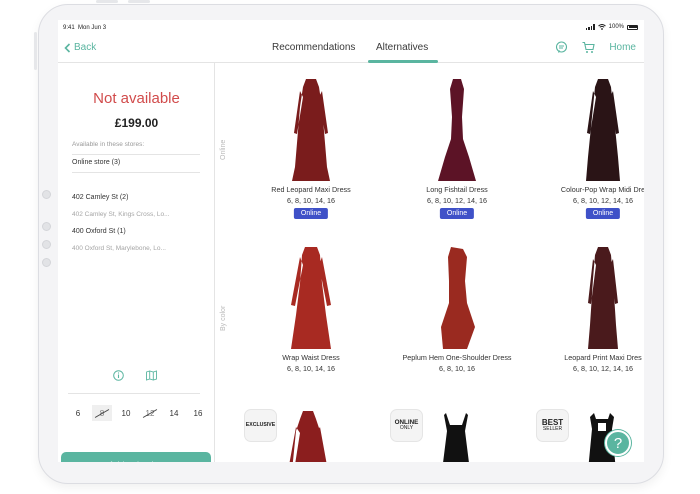  What do you see at coordinates (311, 189) in the screenshot?
I see `product-name: Red Leopard Maxi Dress` at bounding box center [311, 189].